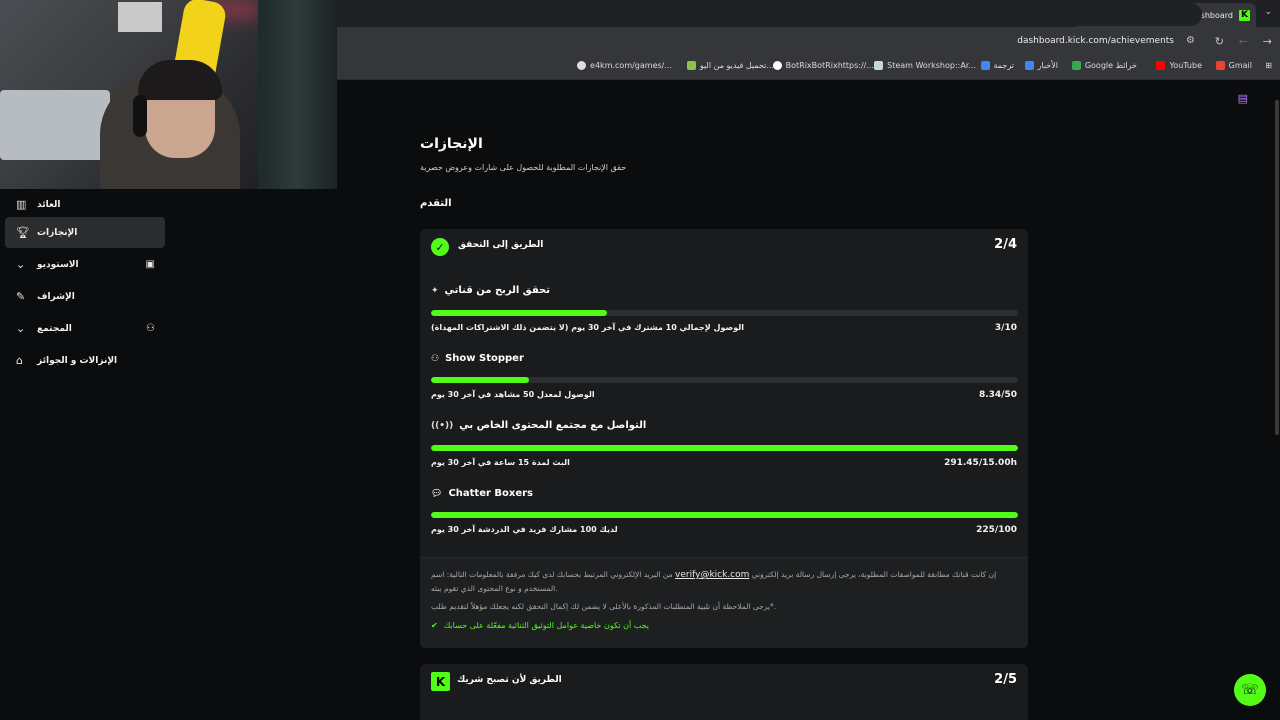  What do you see at coordinates (21, 204) in the screenshot?
I see `chart-icon: ▥` at bounding box center [21, 204].